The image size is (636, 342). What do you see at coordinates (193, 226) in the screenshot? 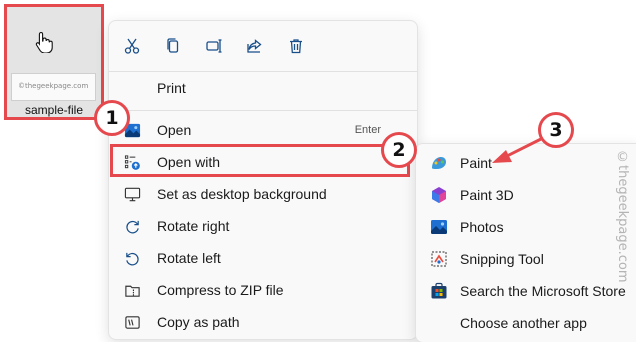
I see `menu-item-label: Rotate right` at bounding box center [193, 226].